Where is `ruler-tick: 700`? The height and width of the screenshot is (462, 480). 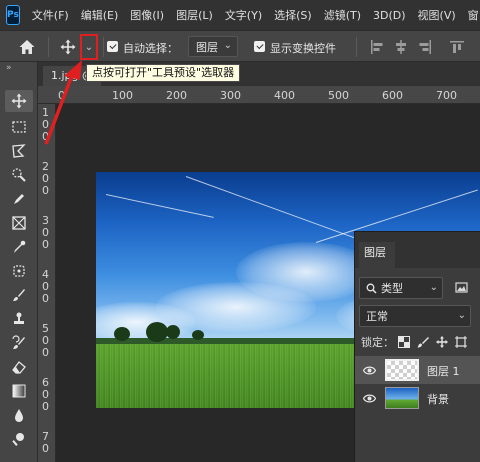
ruler-tick: 700 is located at coordinates (446, 95).